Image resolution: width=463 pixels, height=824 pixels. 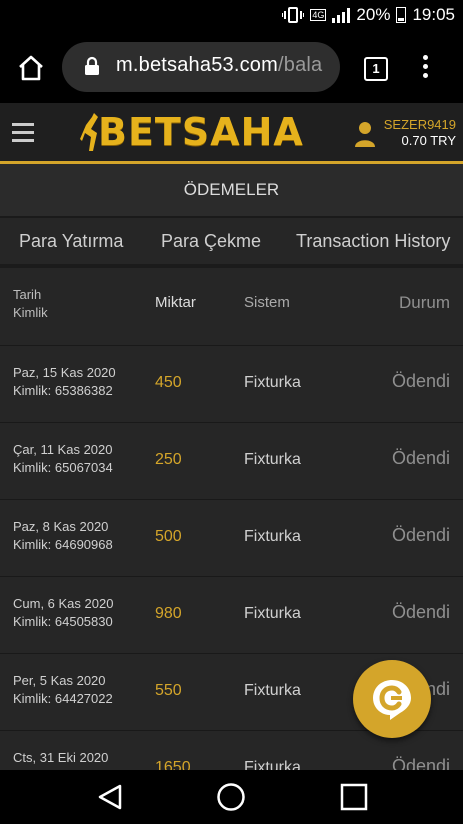 What do you see at coordinates (211, 241) in the screenshot?
I see `tab-withdraw: Para Çekme` at bounding box center [211, 241].